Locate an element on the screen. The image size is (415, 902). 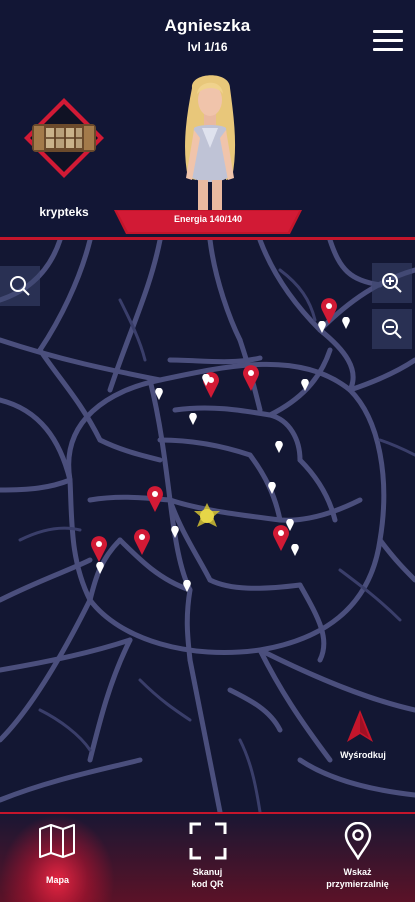
bottom-navigation: Mapa Skanuj kod QR Wskaż przymierzalnię is located at coordinates (207, 857).